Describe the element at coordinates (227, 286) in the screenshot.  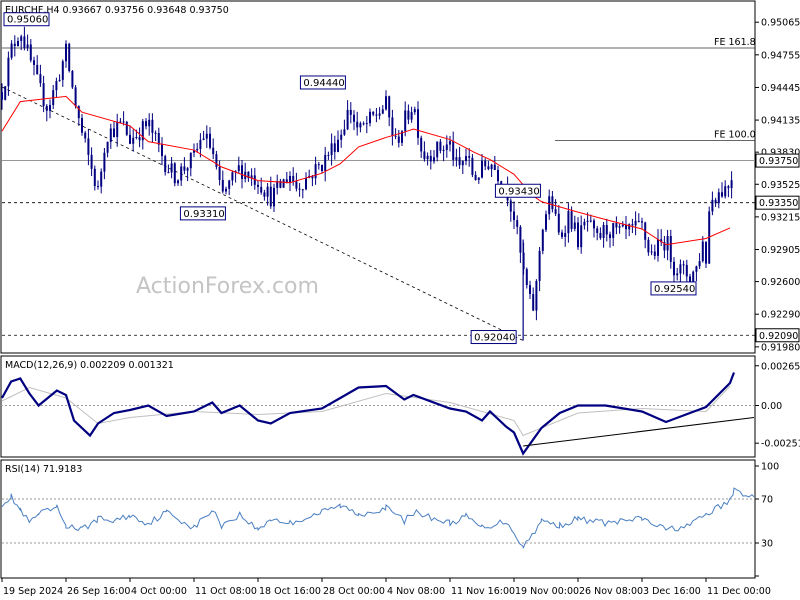
I see `actionforex-watermark: ActionForex.com` at that location.